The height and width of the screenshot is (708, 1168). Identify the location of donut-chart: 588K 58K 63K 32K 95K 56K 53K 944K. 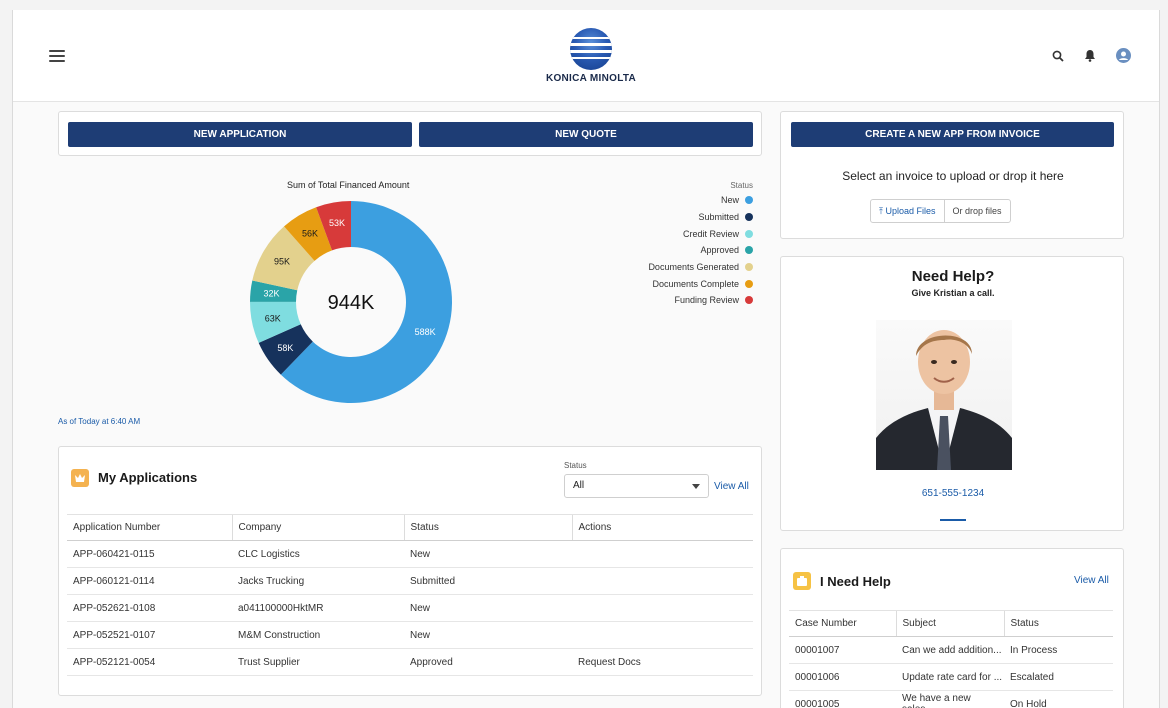
(351, 302).